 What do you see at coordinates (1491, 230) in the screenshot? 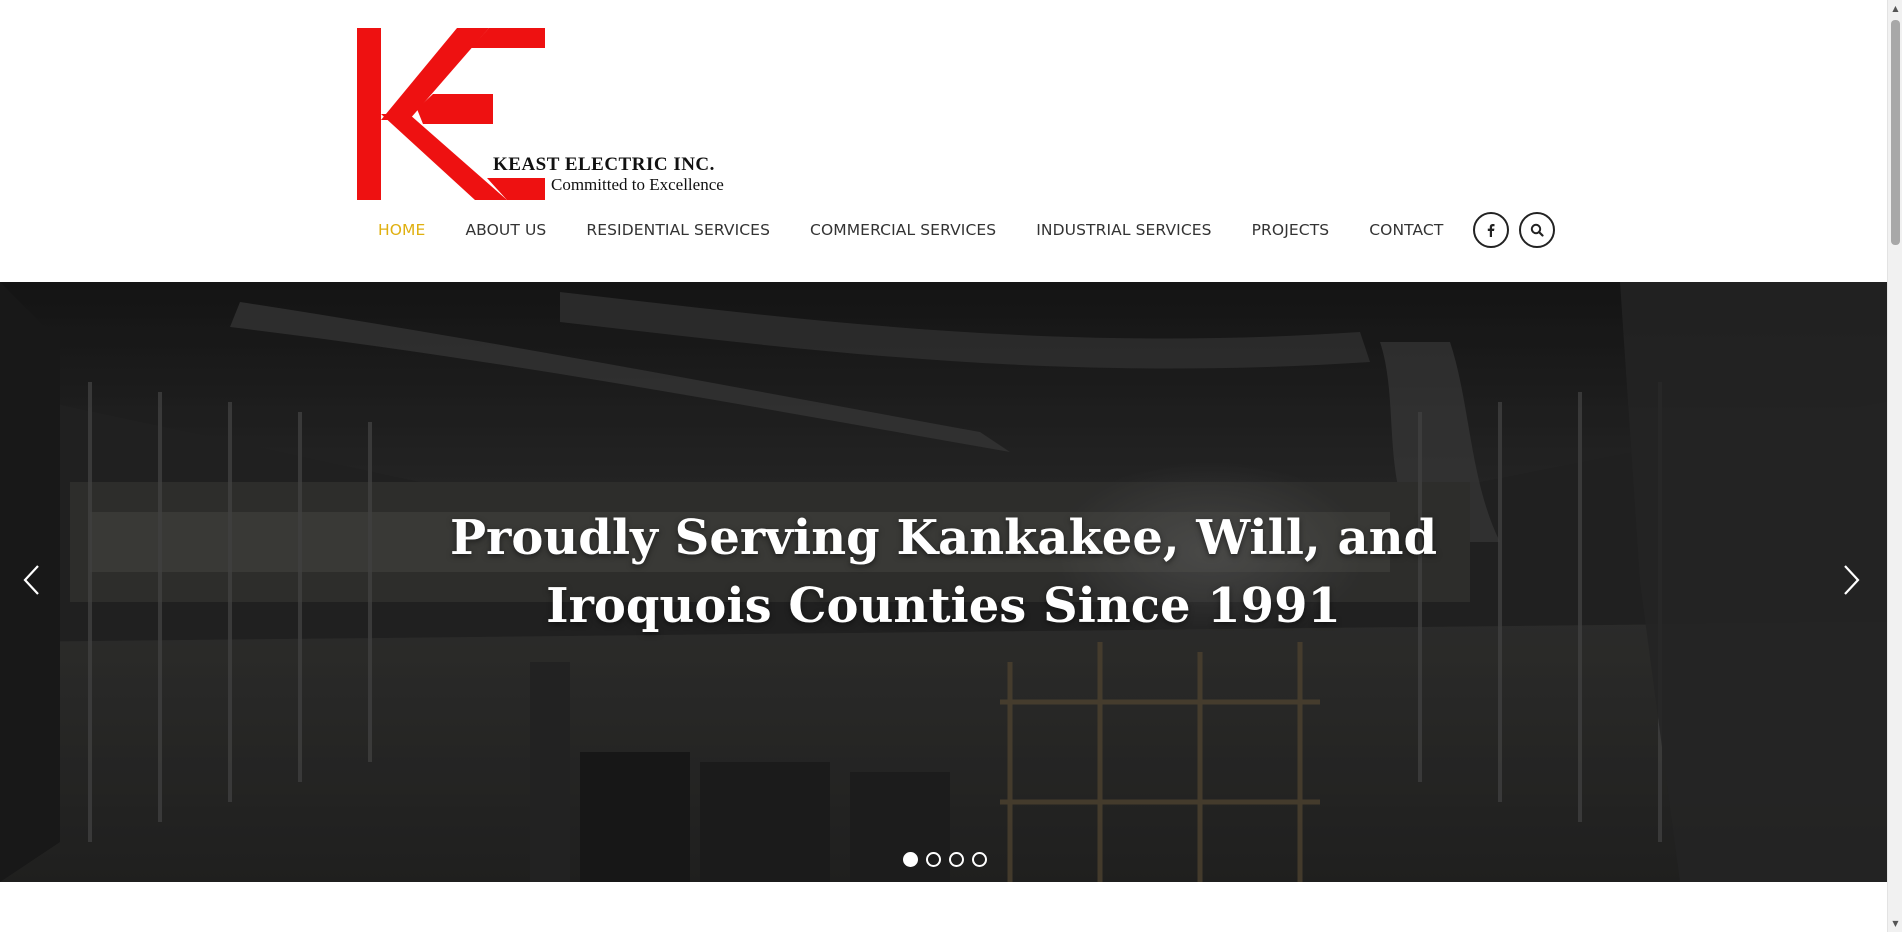
I see `facebook-icon` at bounding box center [1491, 230].